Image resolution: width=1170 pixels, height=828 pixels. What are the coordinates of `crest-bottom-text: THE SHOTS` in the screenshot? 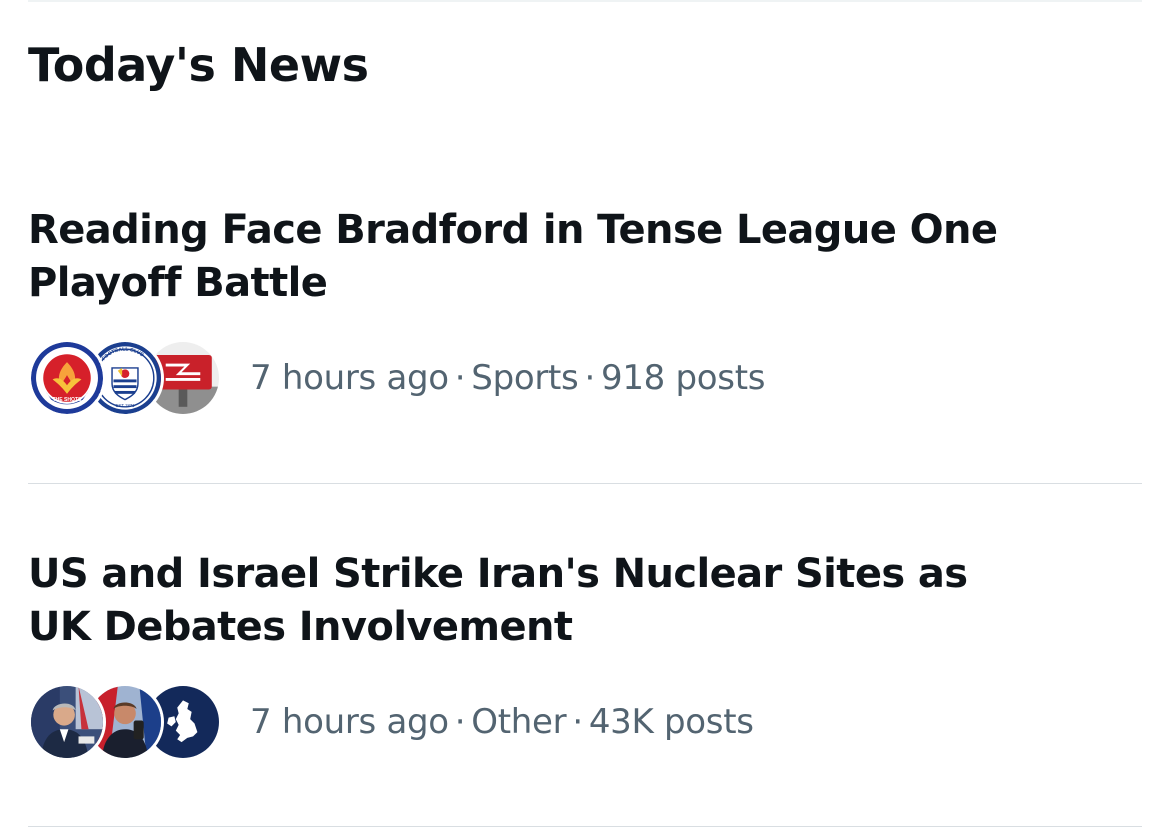 It's located at (67, 400).